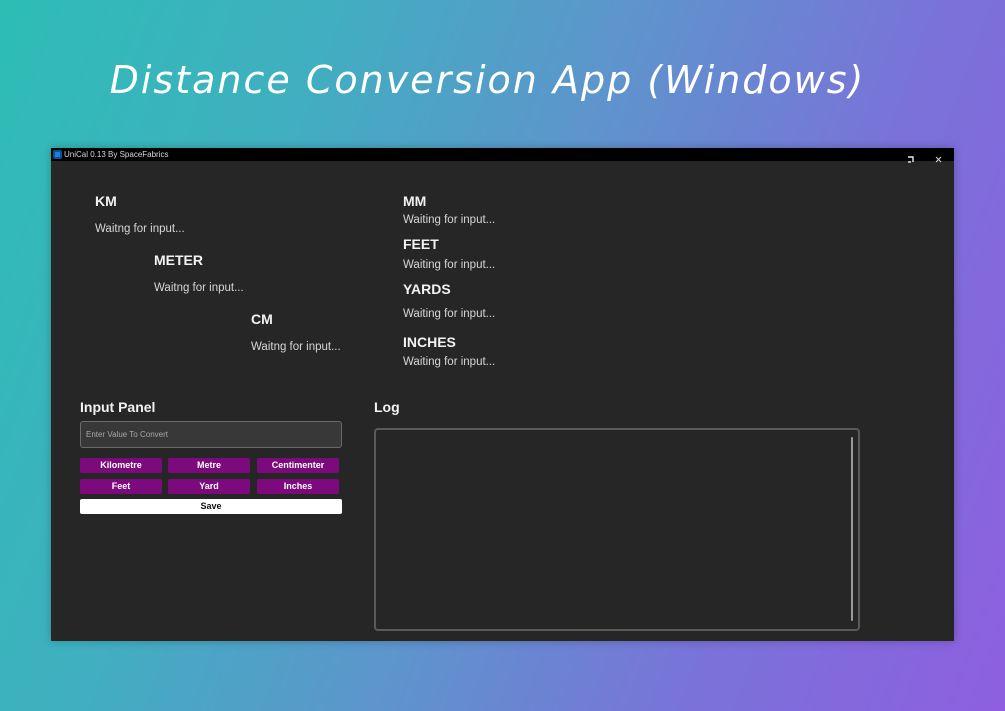 The image size is (1005, 711). I want to click on title-bar: UniCal 0.13 By SpaceFabrics, so click(502, 155).